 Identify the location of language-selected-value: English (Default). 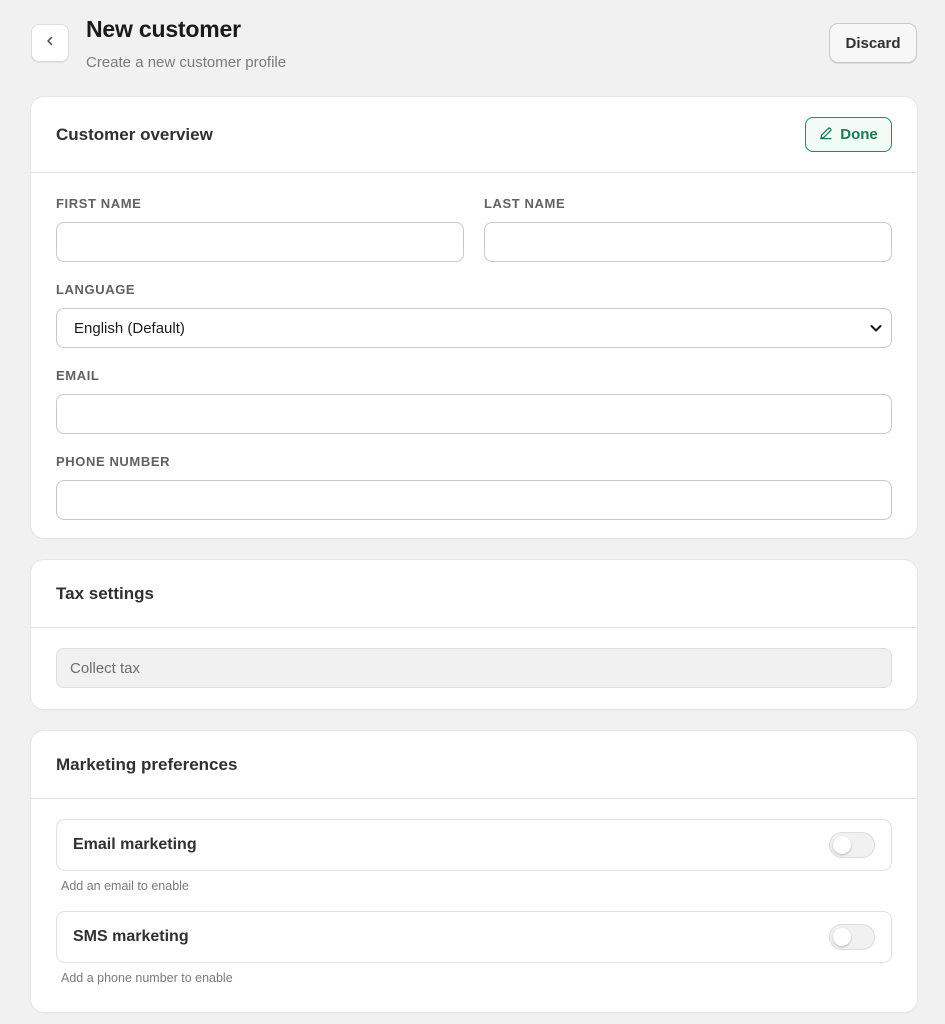
(129, 328).